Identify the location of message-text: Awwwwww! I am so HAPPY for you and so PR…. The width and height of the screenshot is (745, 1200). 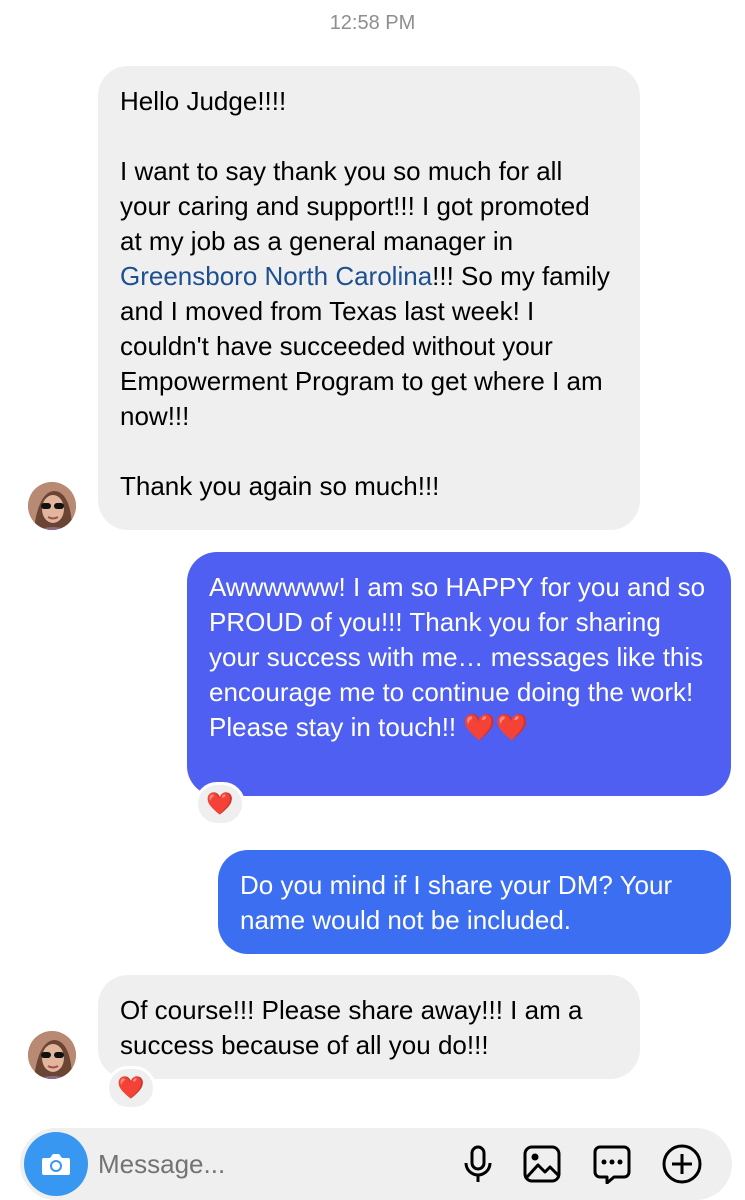
(461, 657).